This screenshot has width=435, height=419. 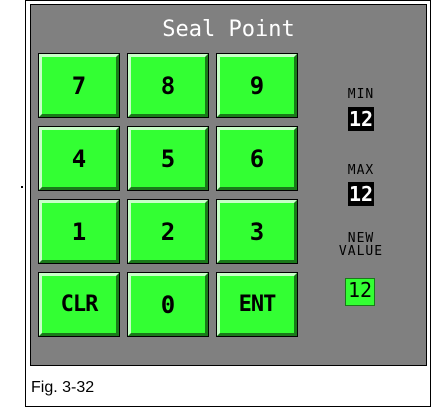 What do you see at coordinates (168, 85) in the screenshot?
I see `key-8: 8` at bounding box center [168, 85].